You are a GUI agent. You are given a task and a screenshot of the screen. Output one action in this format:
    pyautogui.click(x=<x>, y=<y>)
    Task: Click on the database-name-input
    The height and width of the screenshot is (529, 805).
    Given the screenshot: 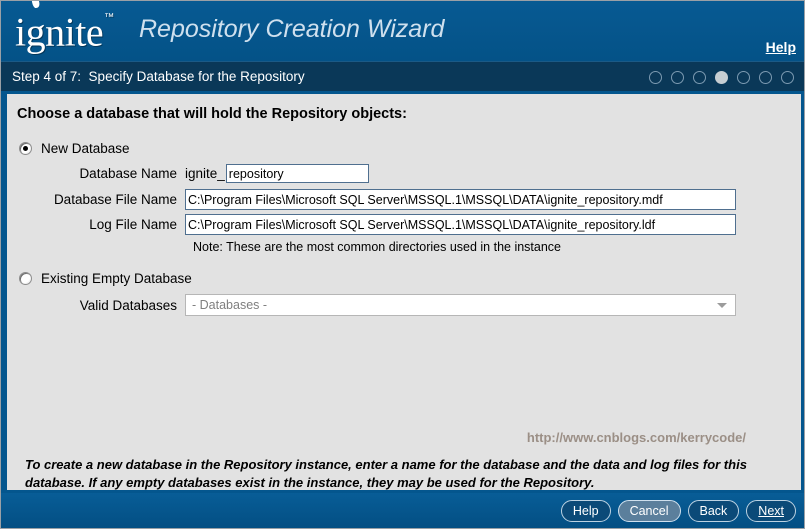 What is the action you would take?
    pyautogui.click(x=297, y=173)
    